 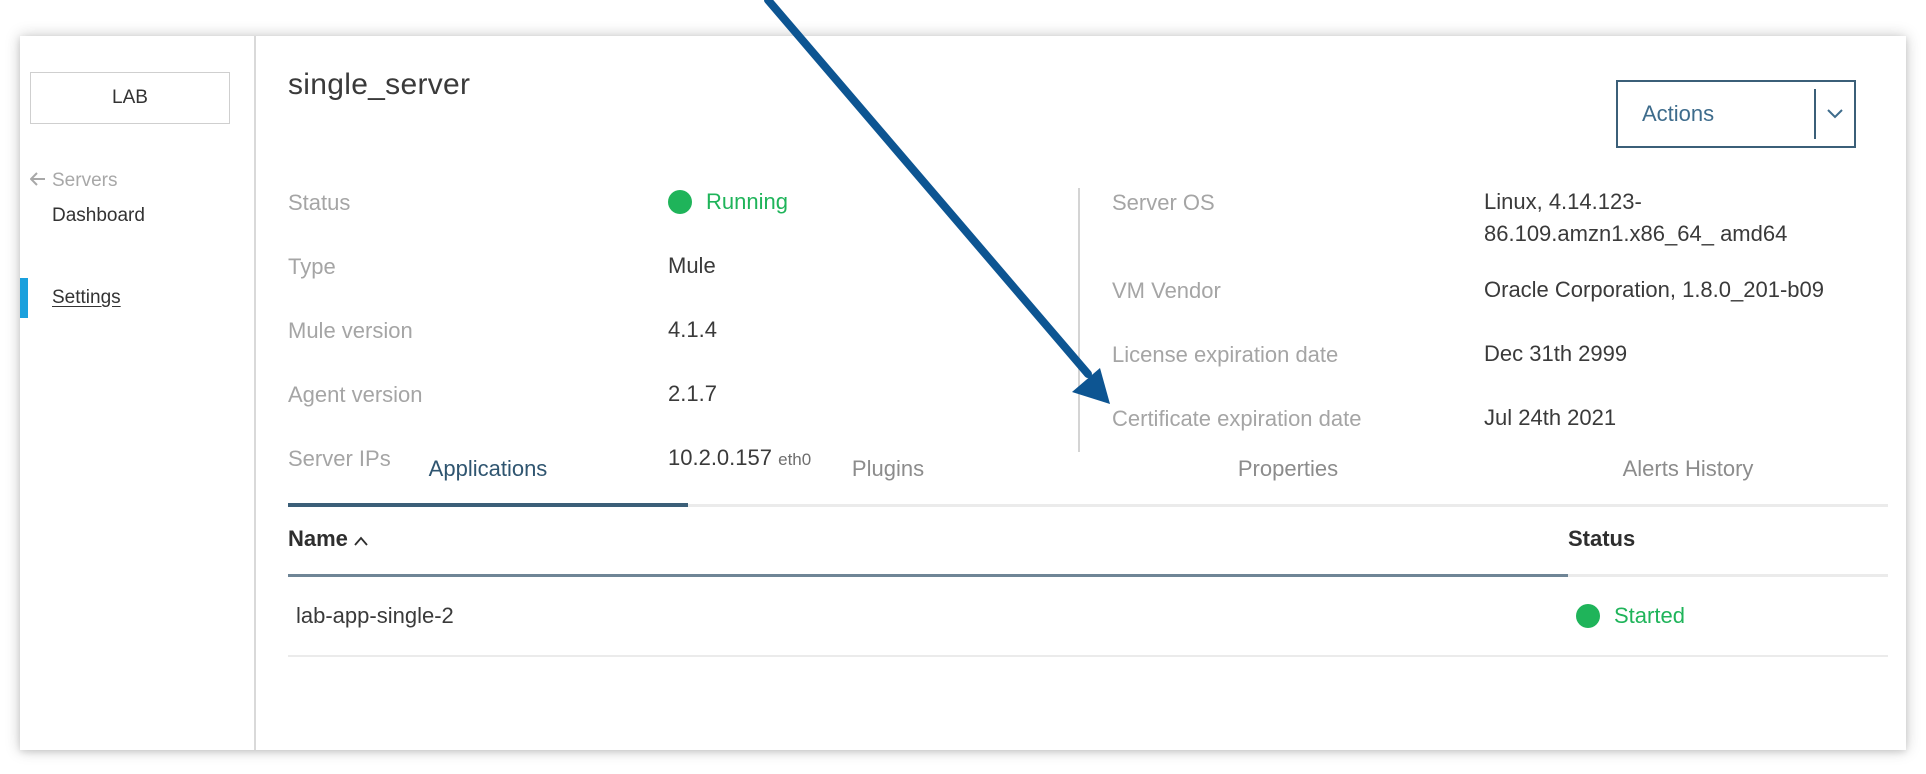 What do you see at coordinates (379, 84) in the screenshot?
I see `page-title: single_server` at bounding box center [379, 84].